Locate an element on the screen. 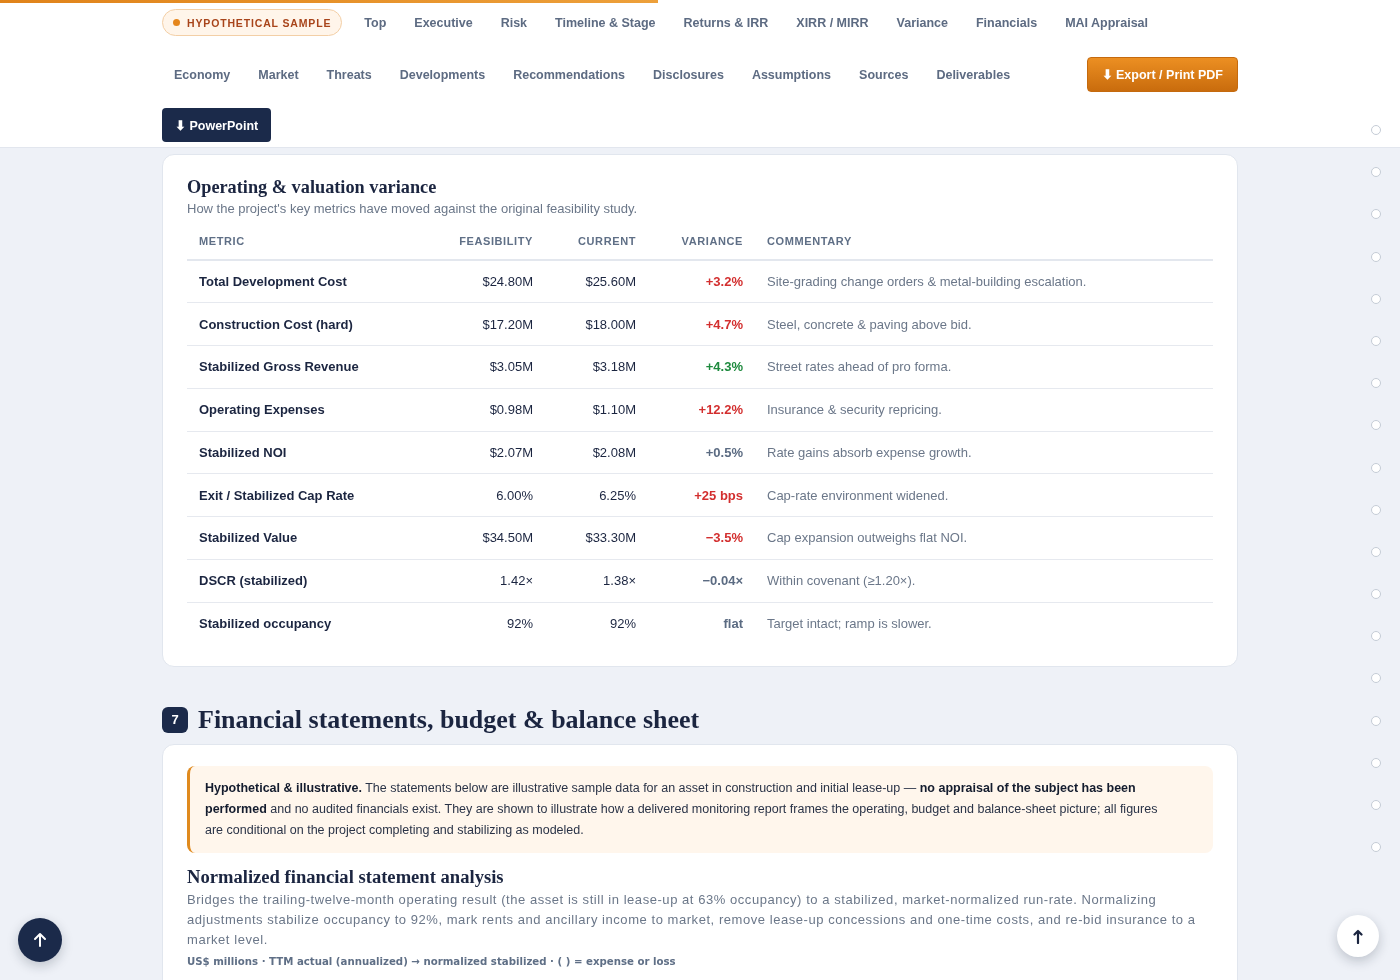  value-cell: $18.00M is located at coordinates (596, 324).